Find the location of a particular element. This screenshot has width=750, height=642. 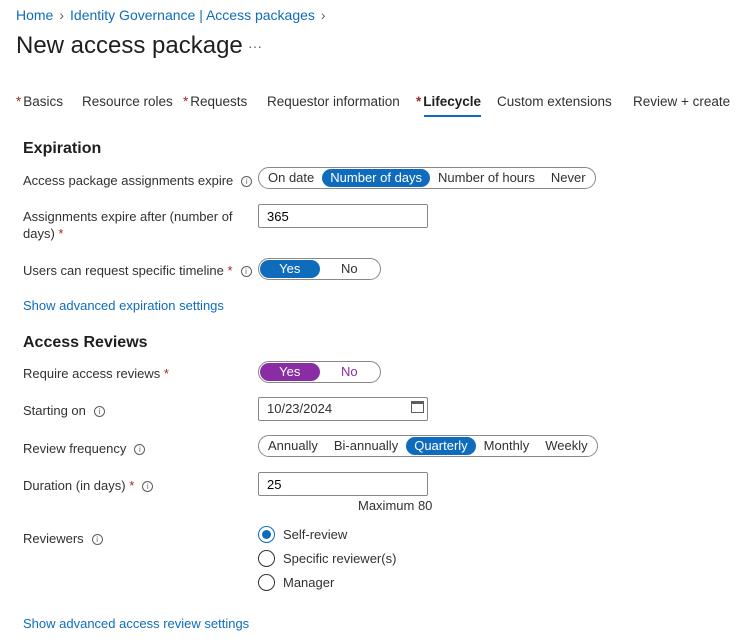

timeline-toggle: Yes No is located at coordinates (319, 269).